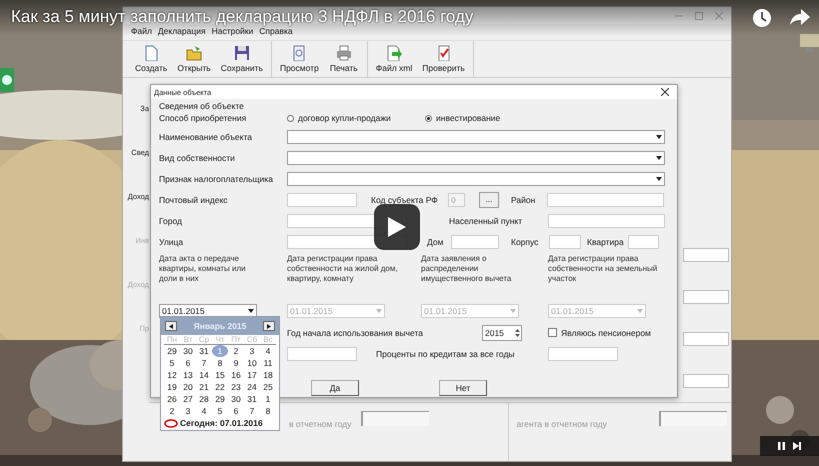 The width and height of the screenshot is (819, 466). I want to click on calendar-day: 24, so click(252, 387).